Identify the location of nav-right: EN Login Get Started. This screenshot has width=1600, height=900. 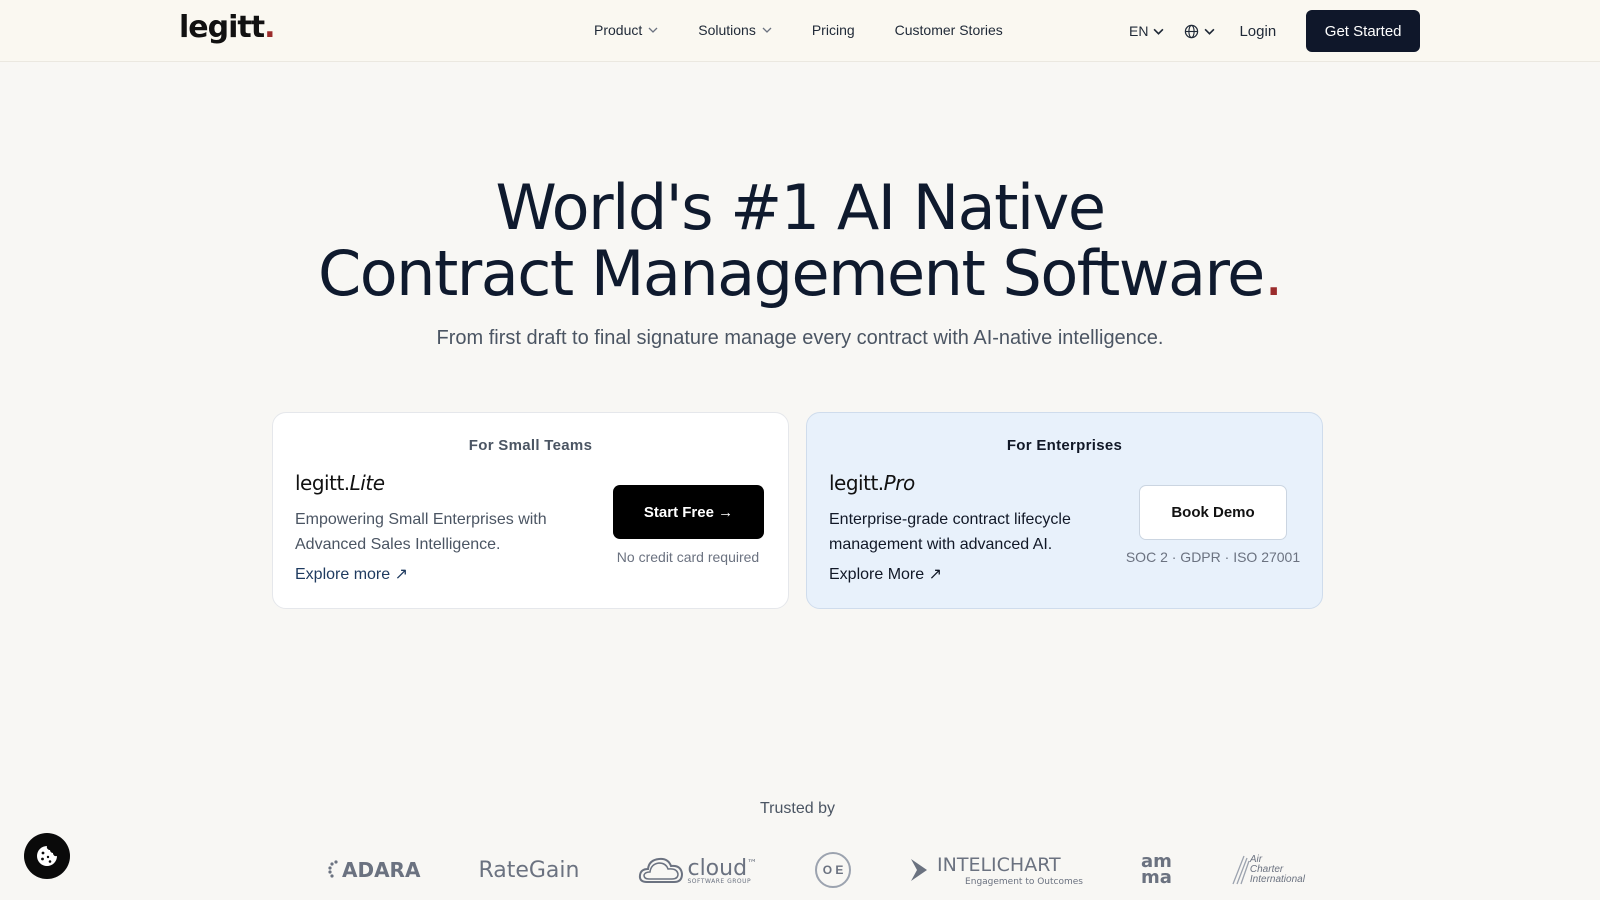
(1275, 31).